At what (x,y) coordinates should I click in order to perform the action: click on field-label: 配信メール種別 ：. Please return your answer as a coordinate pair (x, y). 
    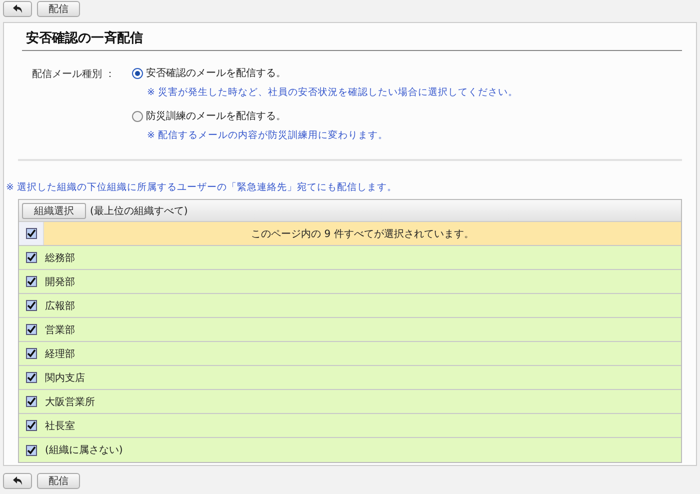
    Looking at the image, I should click on (74, 75).